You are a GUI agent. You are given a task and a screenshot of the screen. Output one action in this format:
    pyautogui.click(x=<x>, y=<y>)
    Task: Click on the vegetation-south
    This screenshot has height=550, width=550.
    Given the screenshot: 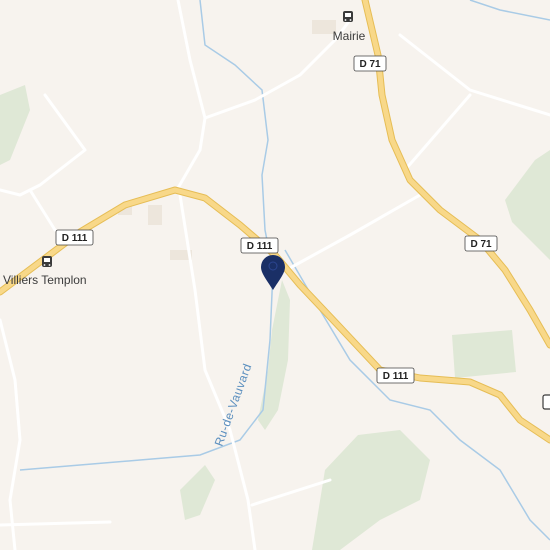 What is the action you would take?
    pyautogui.click(x=197, y=492)
    